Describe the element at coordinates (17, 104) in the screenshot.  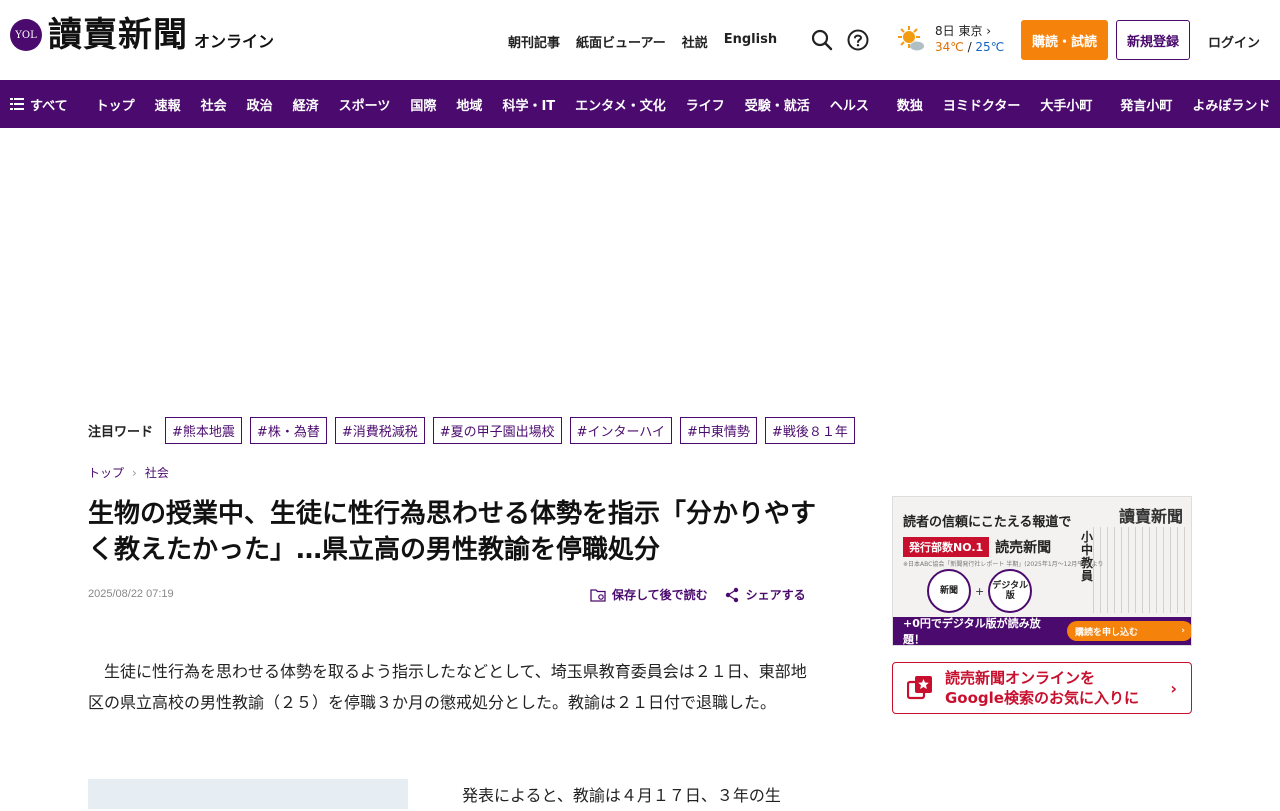
I see `menu-icon` at that location.